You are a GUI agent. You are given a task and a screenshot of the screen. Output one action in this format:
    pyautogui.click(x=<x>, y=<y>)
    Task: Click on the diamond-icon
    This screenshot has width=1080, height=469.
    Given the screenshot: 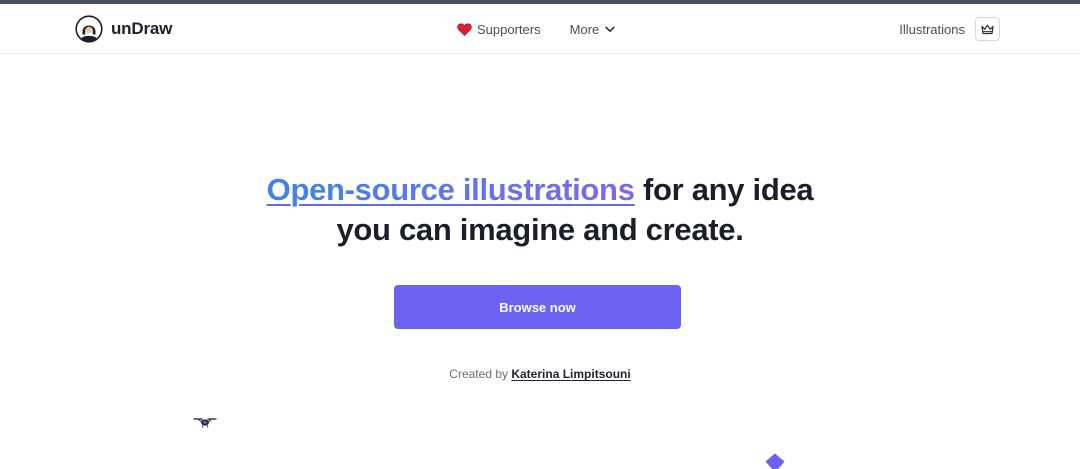 What is the action you would take?
    pyautogui.click(x=775, y=461)
    